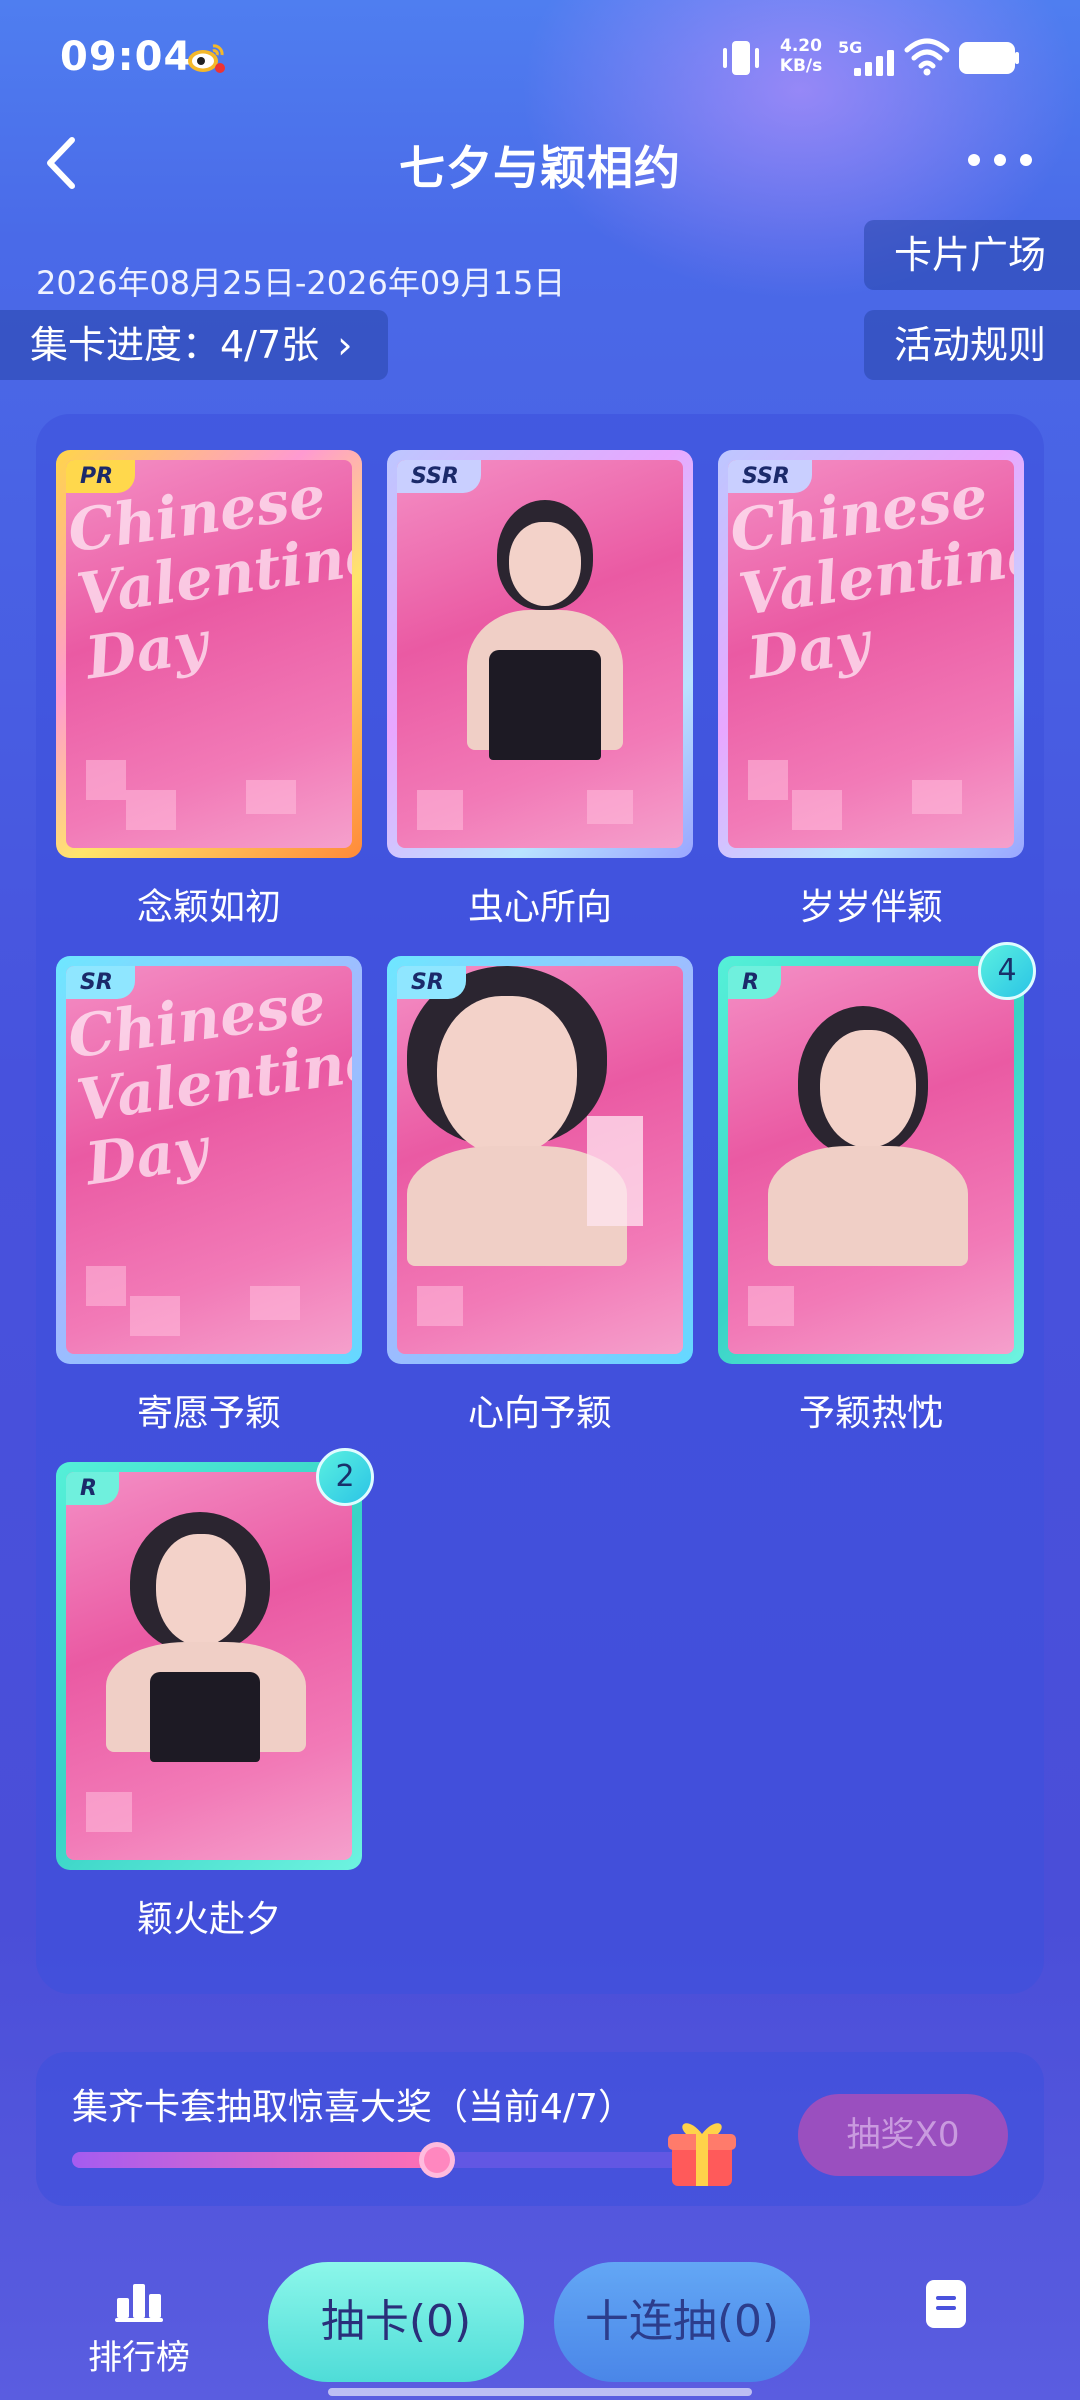  Describe the element at coordinates (870, 907) in the screenshot. I see `card-name: 岁岁伴颖` at that location.